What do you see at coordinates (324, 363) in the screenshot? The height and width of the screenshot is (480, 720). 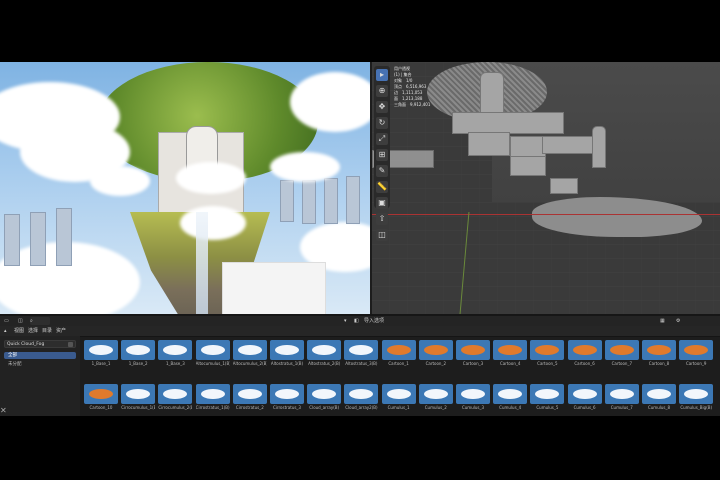 I see `asset-name: Altostratus_2(B)` at bounding box center [324, 363].